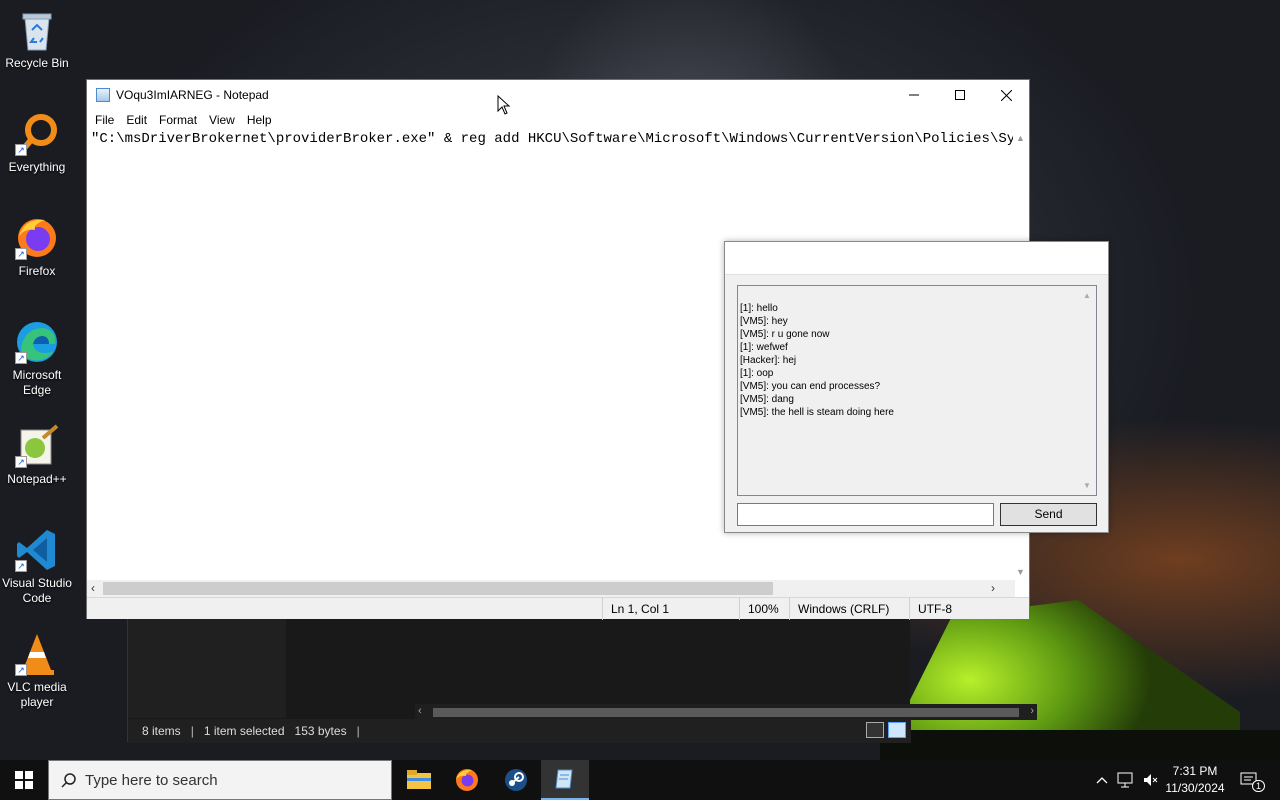 This screenshot has height=800, width=1280. Describe the element at coordinates (103, 95) in the screenshot. I see `notepad-app-icon` at that location.